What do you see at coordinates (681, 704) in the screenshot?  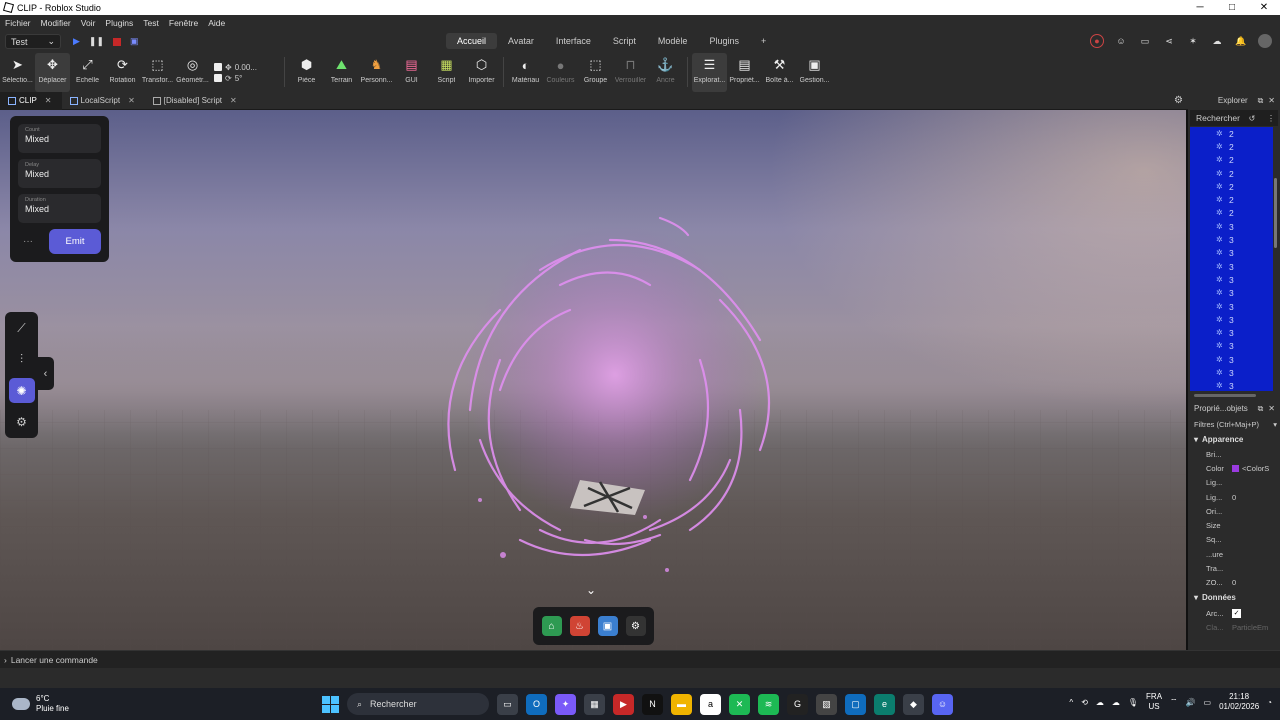 I see `folder-icon: ▬` at bounding box center [681, 704].